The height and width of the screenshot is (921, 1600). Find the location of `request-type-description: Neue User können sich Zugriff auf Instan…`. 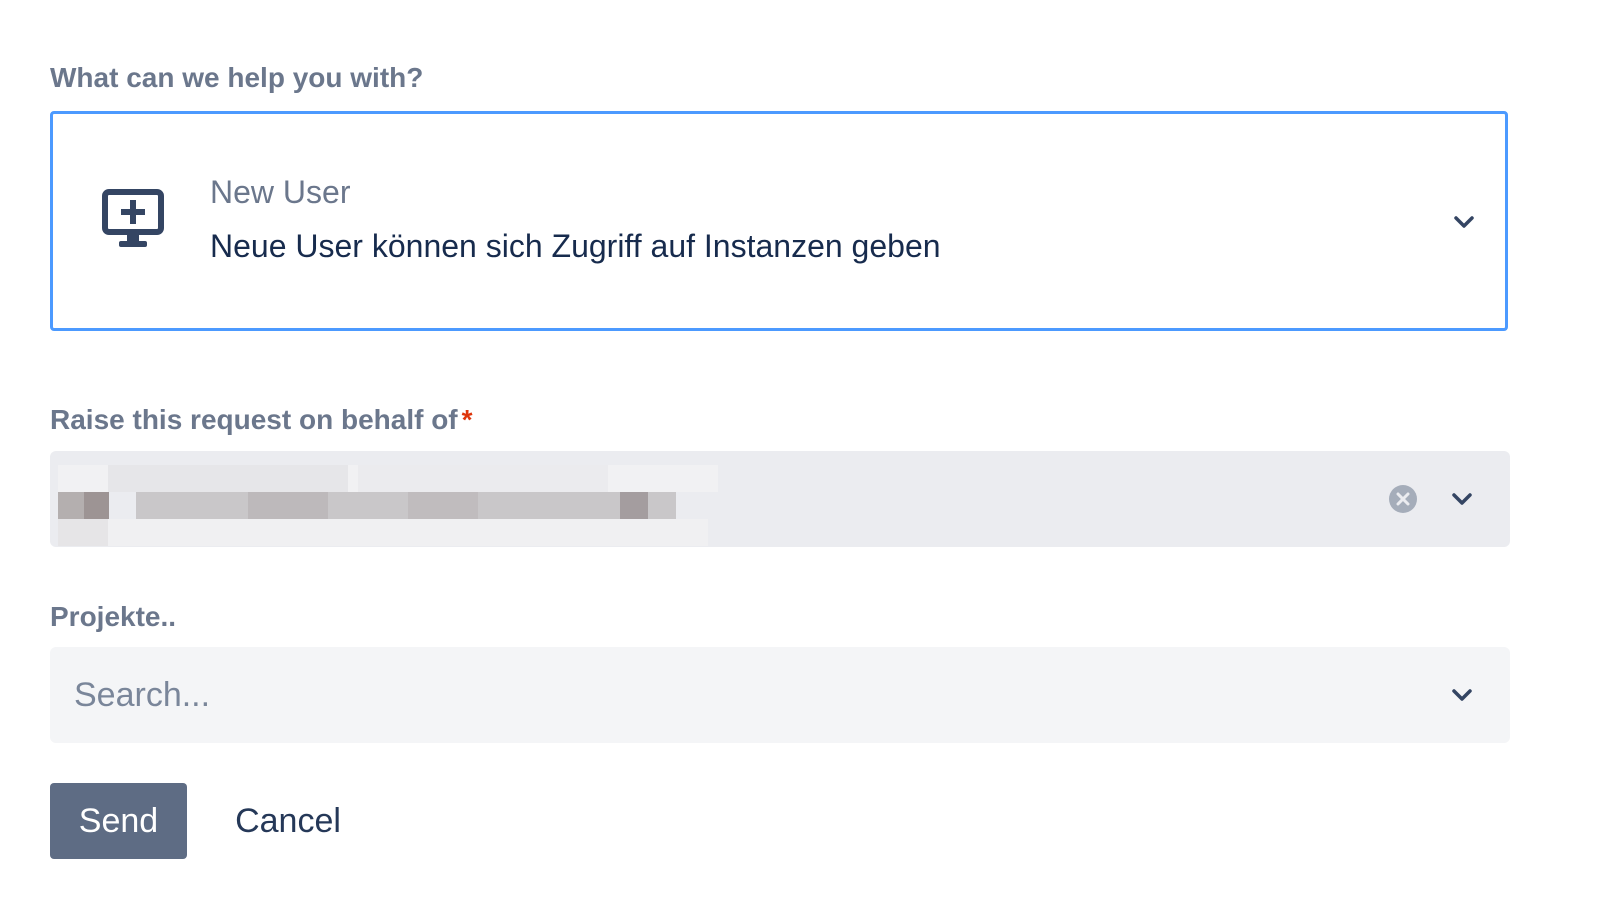

request-type-description: Neue User können sich Zugriff auf Instan… is located at coordinates (575, 246).